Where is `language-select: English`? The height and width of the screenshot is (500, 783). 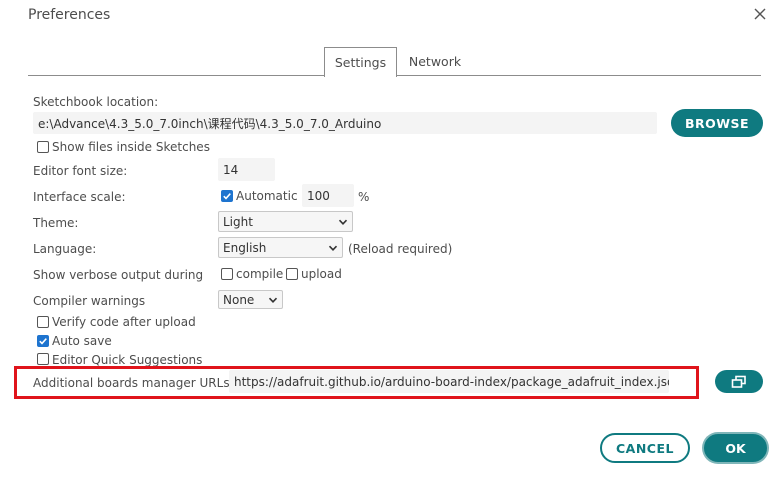 language-select: English is located at coordinates (280, 247).